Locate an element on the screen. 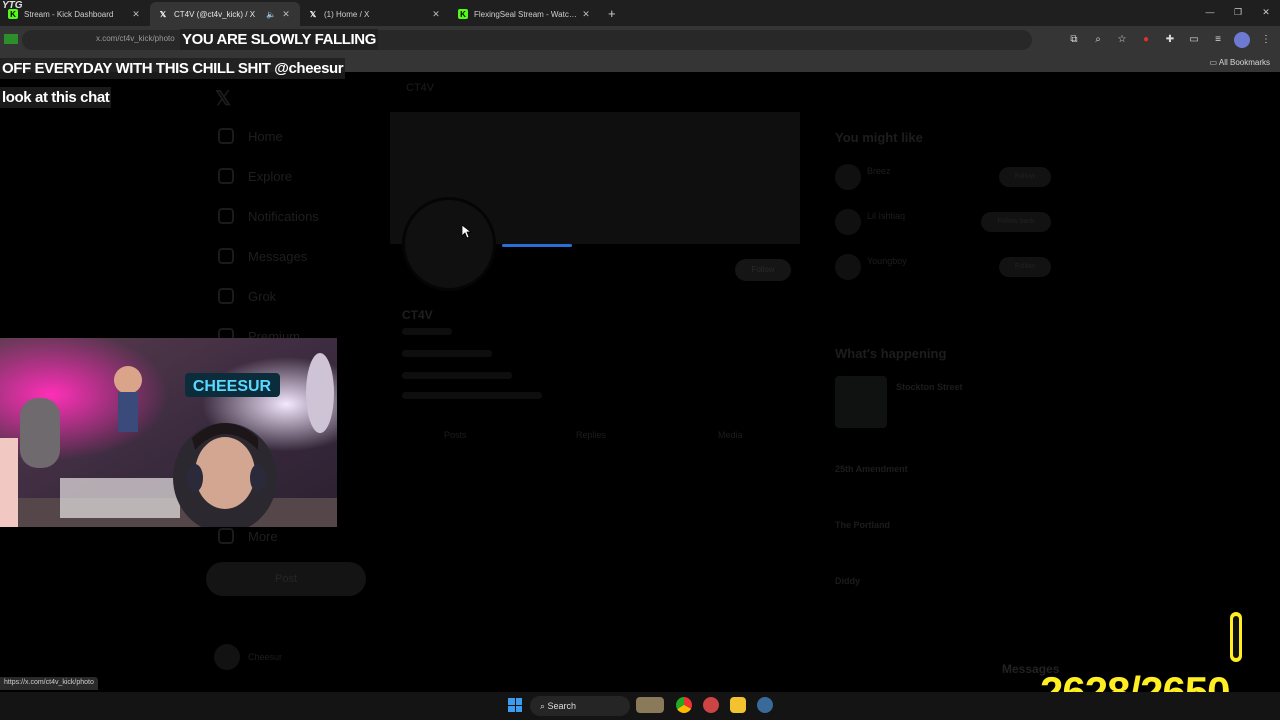 The width and height of the screenshot is (1280, 720). puzzle-icon: ✚ is located at coordinates (1170, 40).